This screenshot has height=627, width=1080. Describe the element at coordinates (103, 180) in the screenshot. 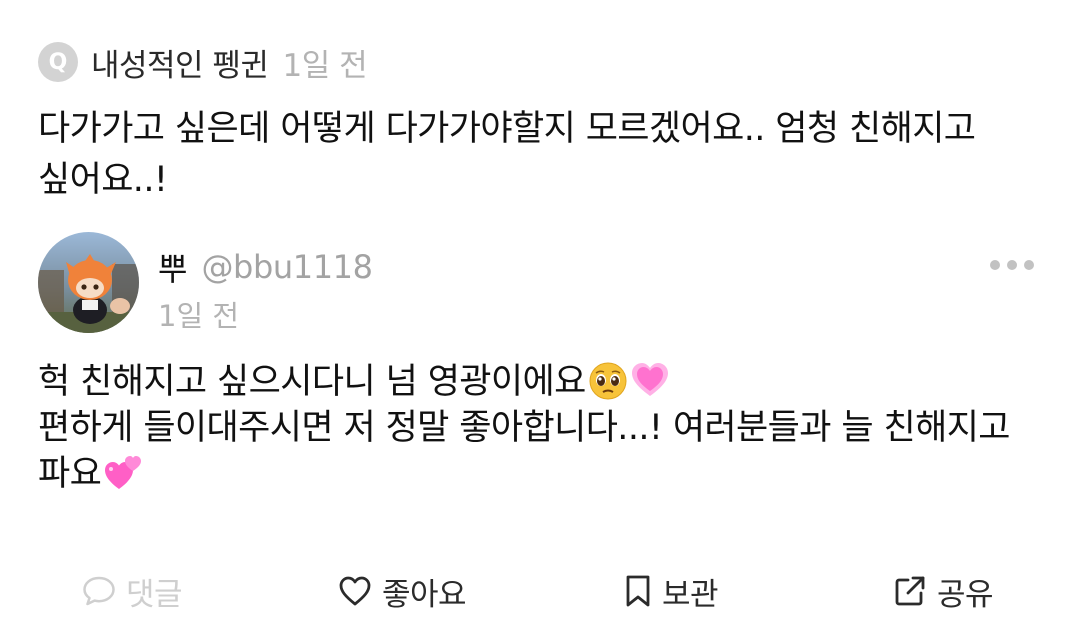

I see `question-line-2: 싶어요..!` at that location.